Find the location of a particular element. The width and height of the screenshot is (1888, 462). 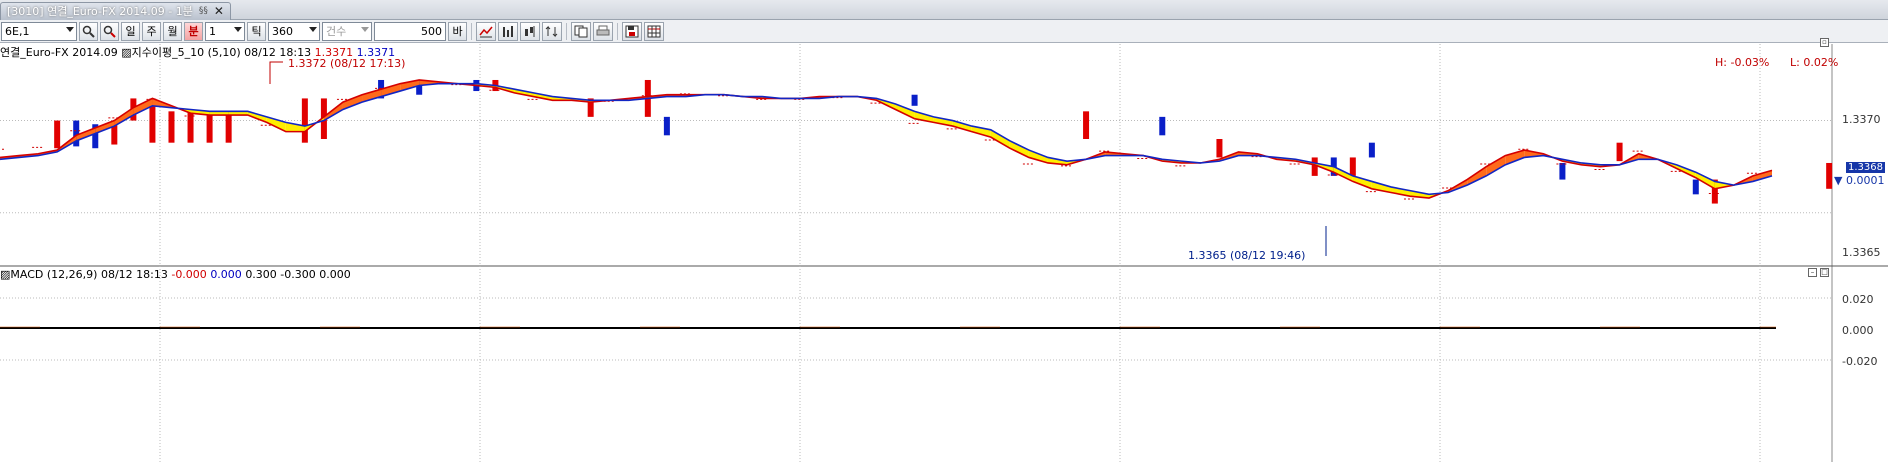

day-button: 일 is located at coordinates (130, 31).